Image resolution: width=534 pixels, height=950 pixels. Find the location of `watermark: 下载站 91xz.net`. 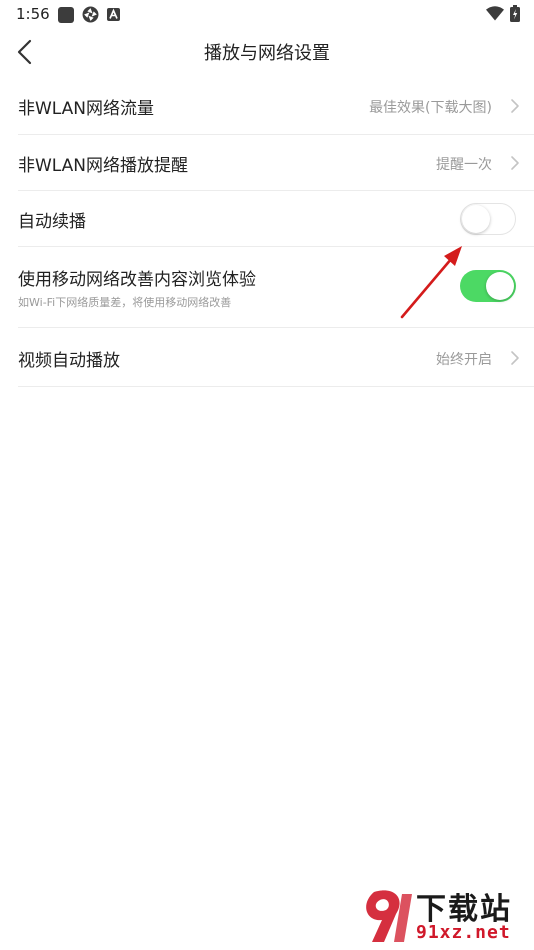

watermark: 下载站 91xz.net is located at coordinates (444, 915).